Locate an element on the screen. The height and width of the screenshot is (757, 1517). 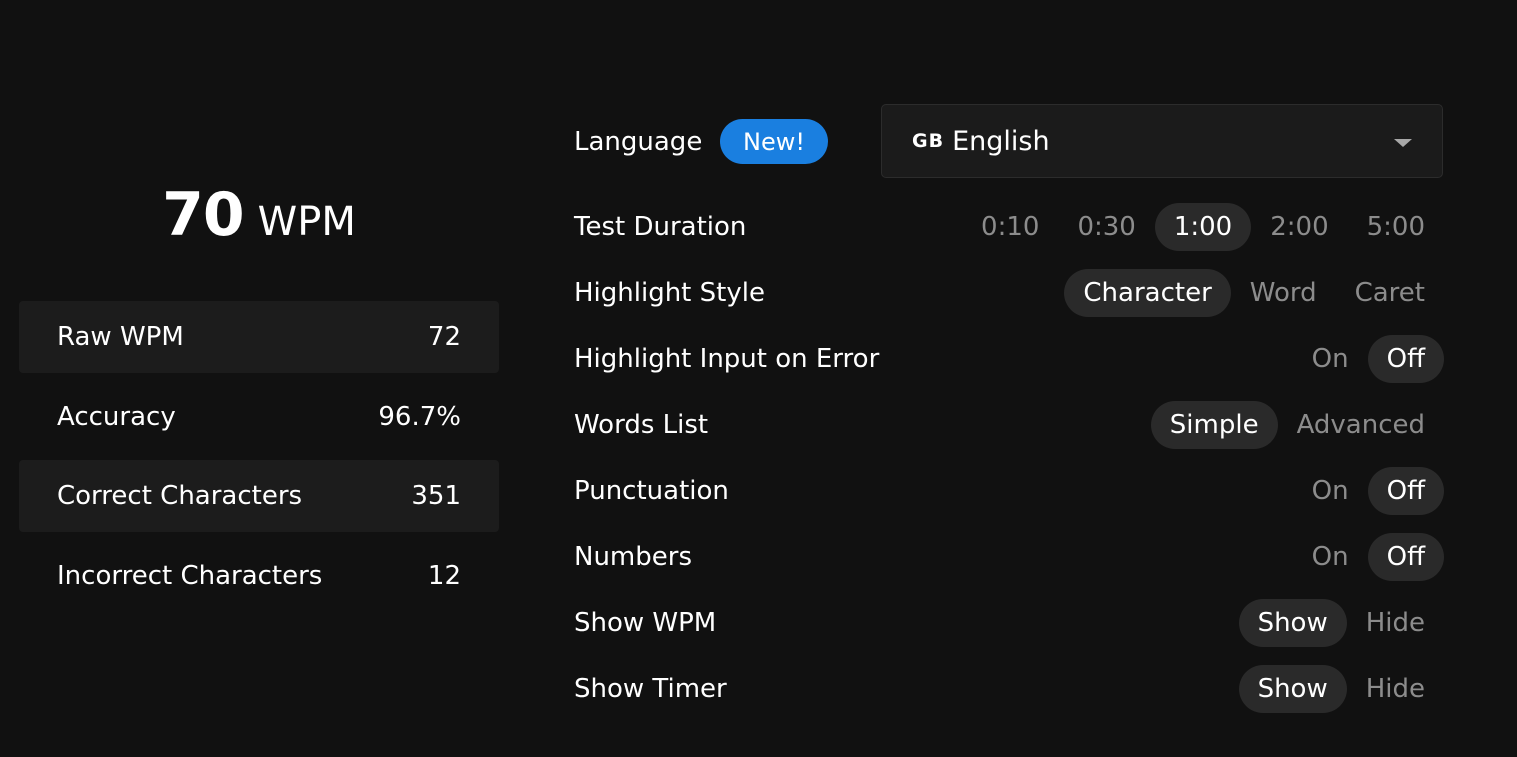
language-label: Language is located at coordinates (638, 142).